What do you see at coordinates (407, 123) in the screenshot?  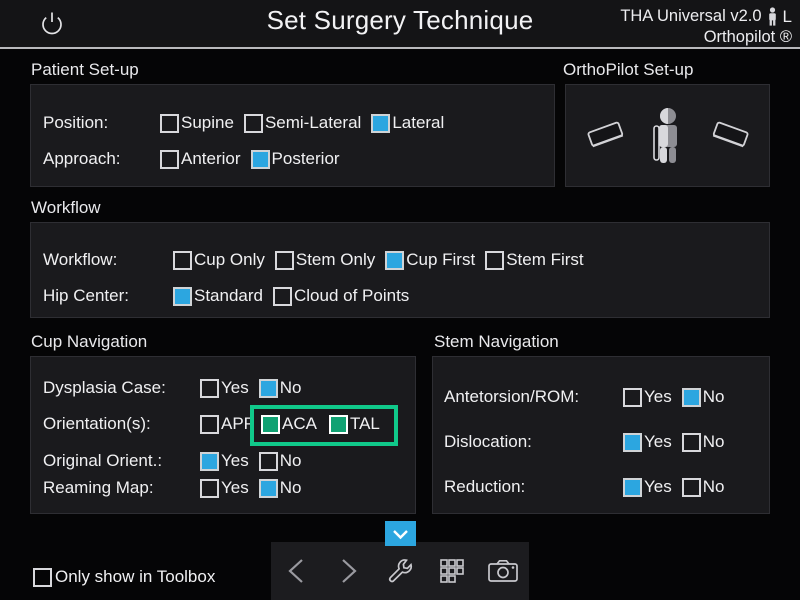 I see `option-lateral: Lateral` at bounding box center [407, 123].